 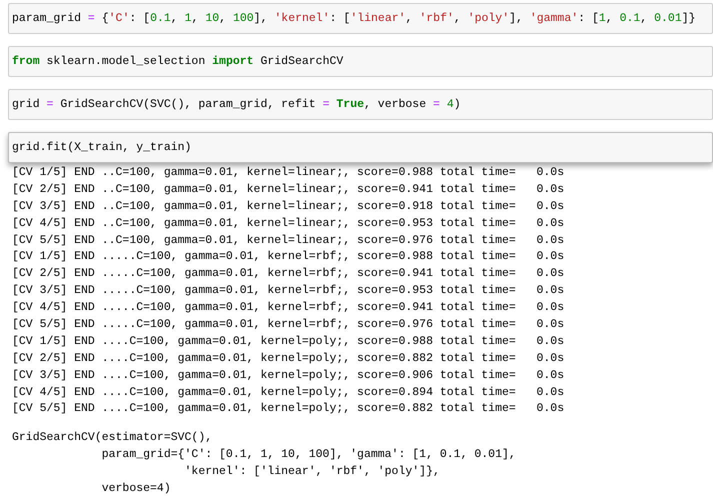 I want to click on log-line: [CV 5/5] END .....C=100, gamma=0.01, kernel=rbf;, score=0.976 total time= 0.0s, so click(x=289, y=325).